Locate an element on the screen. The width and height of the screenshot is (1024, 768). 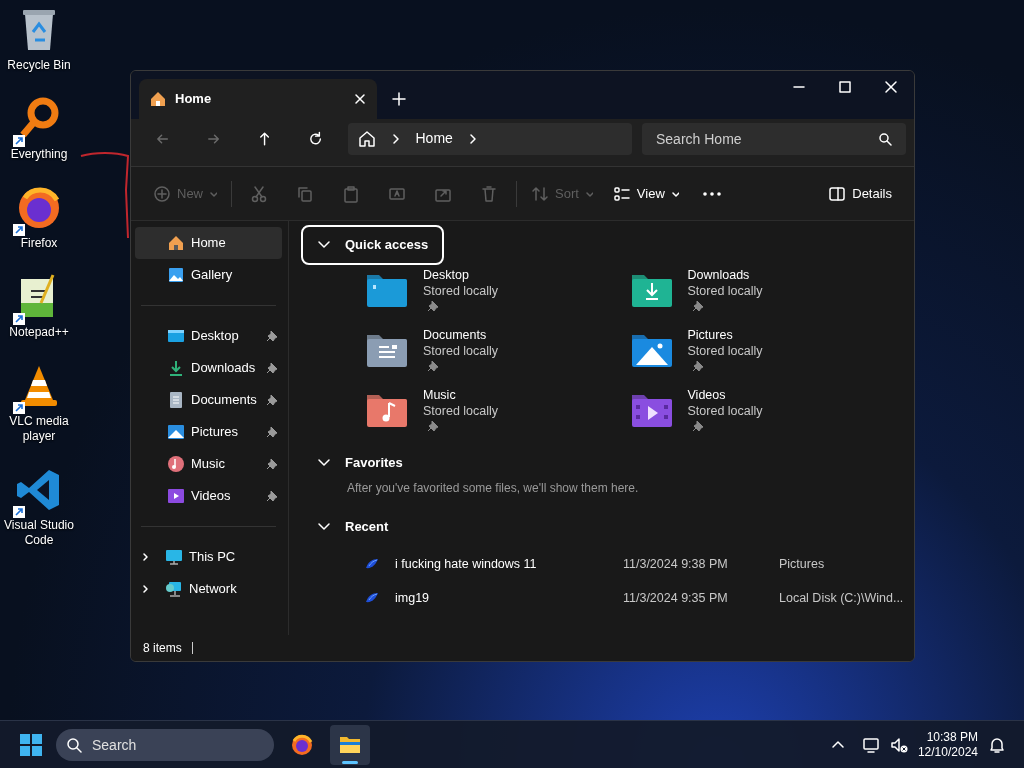
document-icon is located at coordinates (176, 400).